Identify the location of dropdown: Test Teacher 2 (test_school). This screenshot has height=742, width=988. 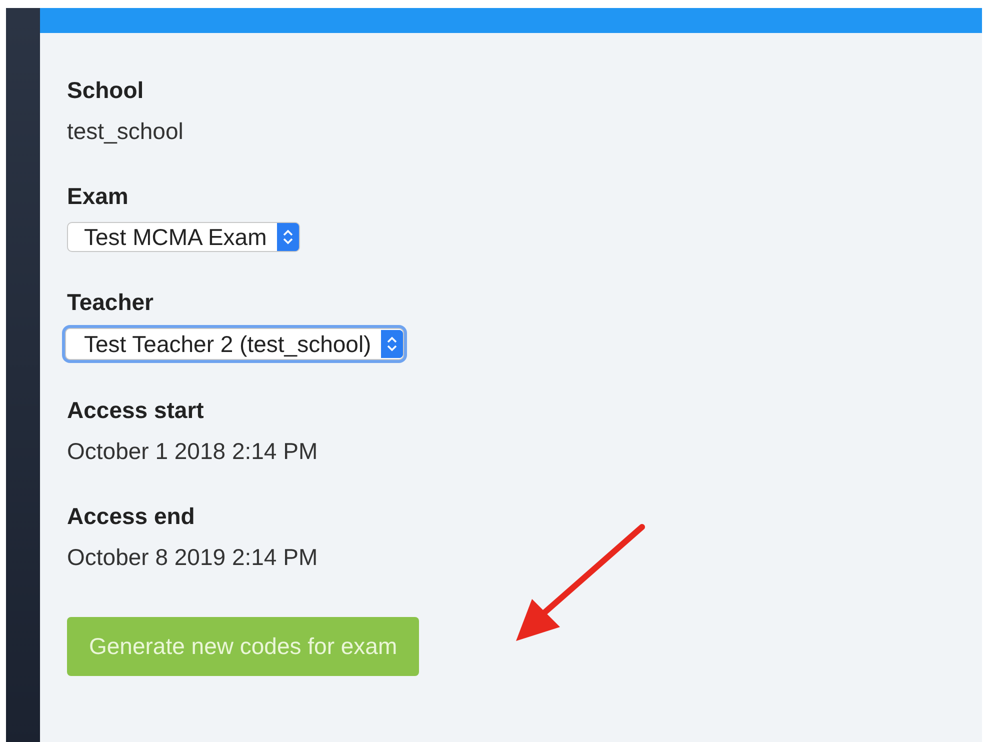
(234, 344).